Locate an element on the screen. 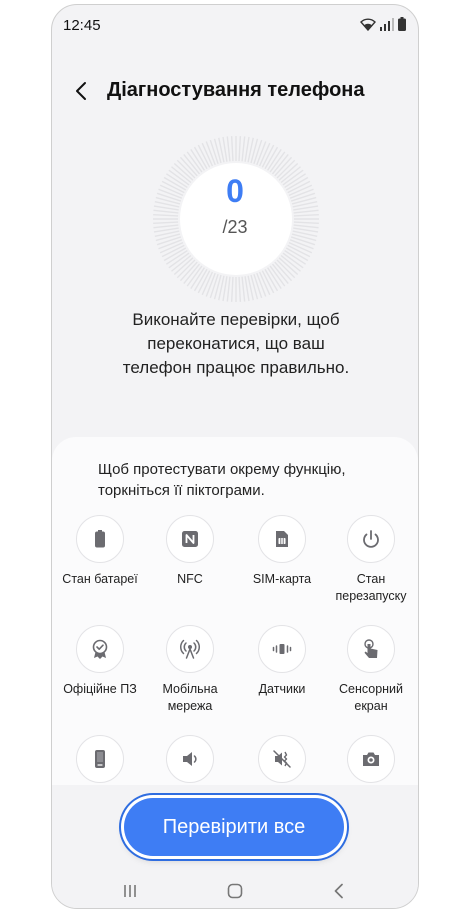  test-speaker is located at coordinates (190, 763).